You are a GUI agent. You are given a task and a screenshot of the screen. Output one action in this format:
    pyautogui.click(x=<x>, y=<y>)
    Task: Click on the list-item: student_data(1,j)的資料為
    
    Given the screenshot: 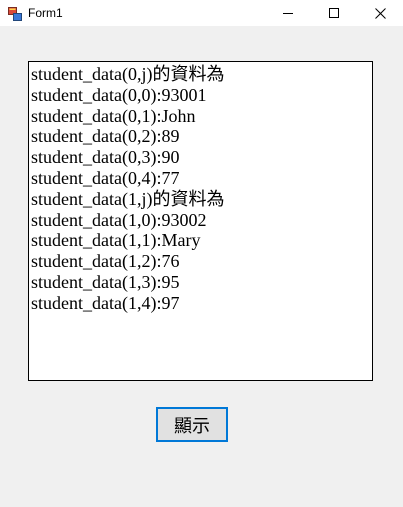 What is the action you would take?
    pyautogui.click(x=201, y=199)
    